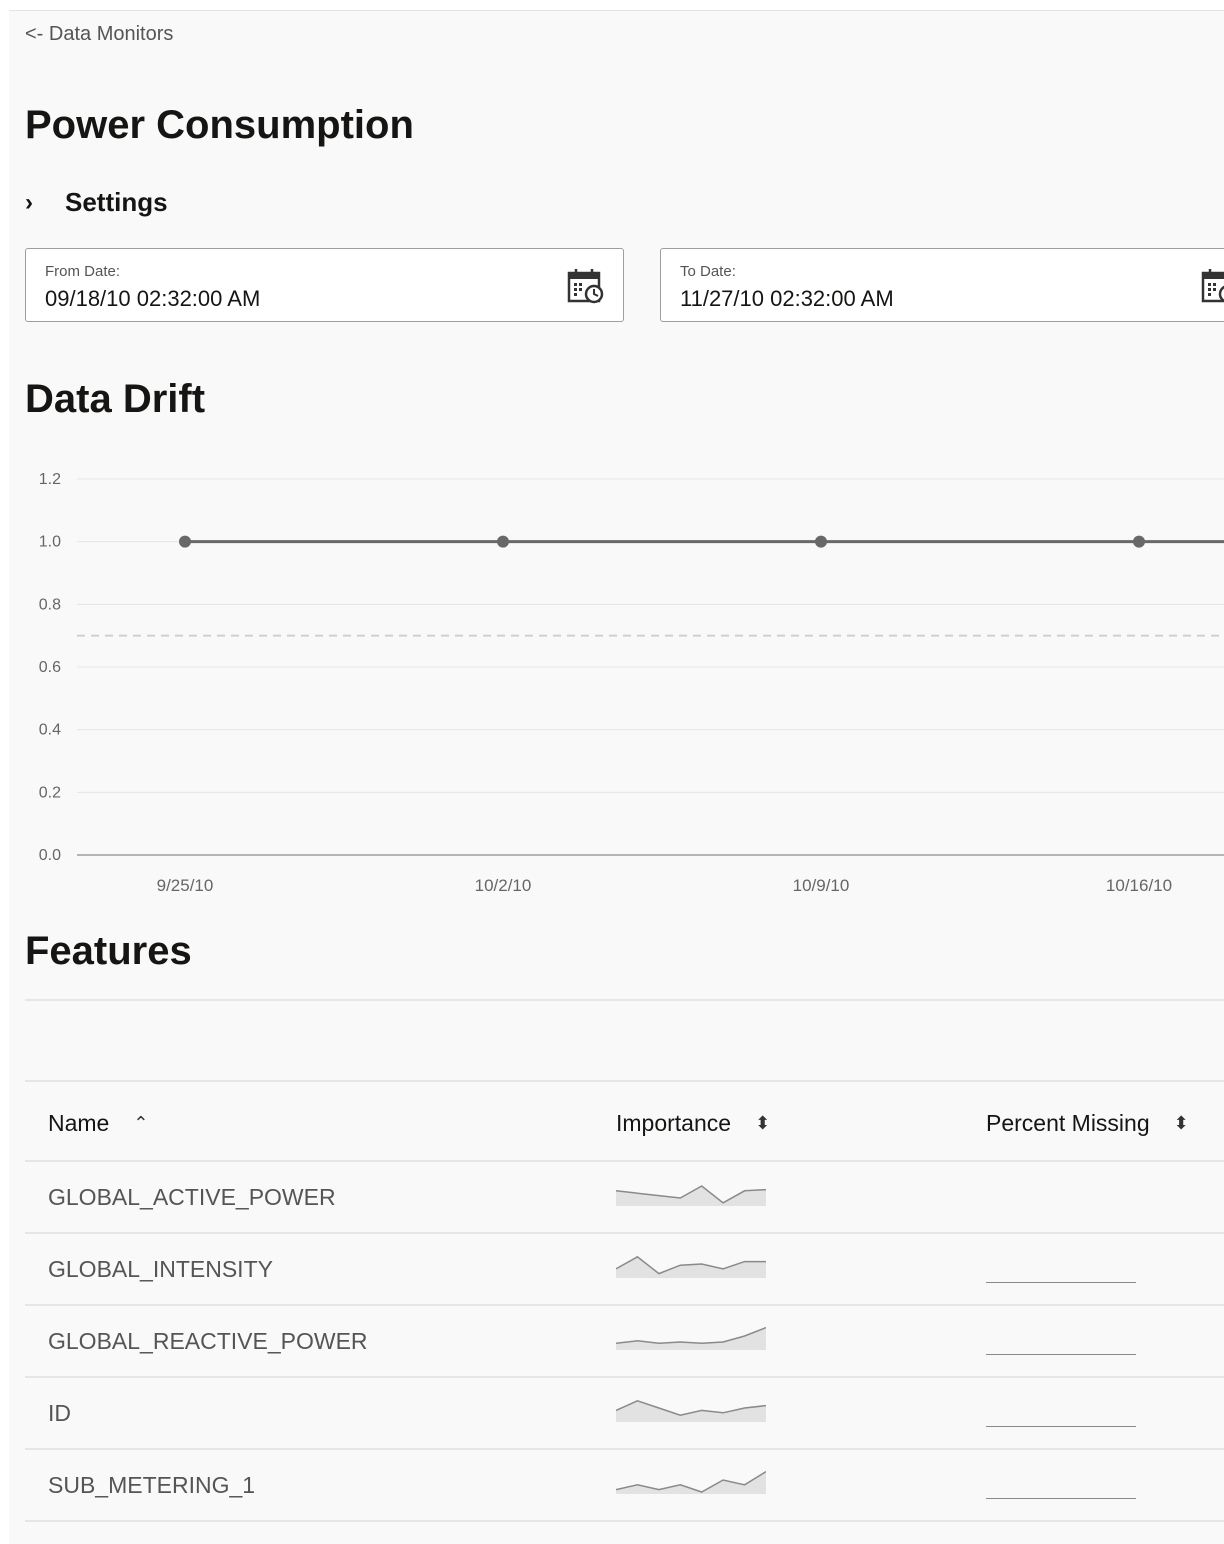  Describe the element at coordinates (29, 202) in the screenshot. I see `chevron-right-icon: ›` at that location.